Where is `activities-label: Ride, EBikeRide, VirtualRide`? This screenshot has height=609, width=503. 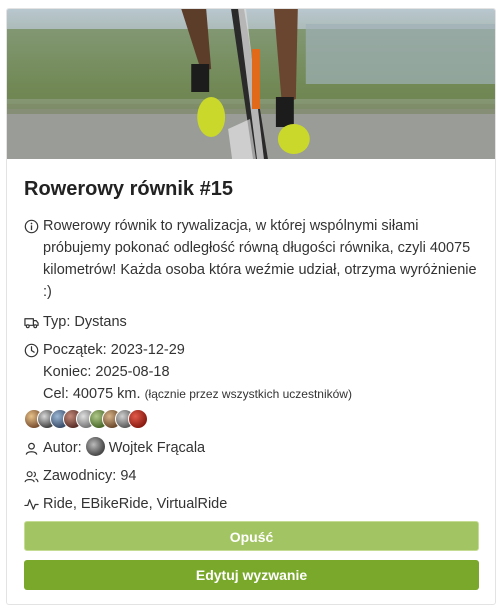
activities-label: Ride, EBikeRide, VirtualRide is located at coordinates (135, 504).